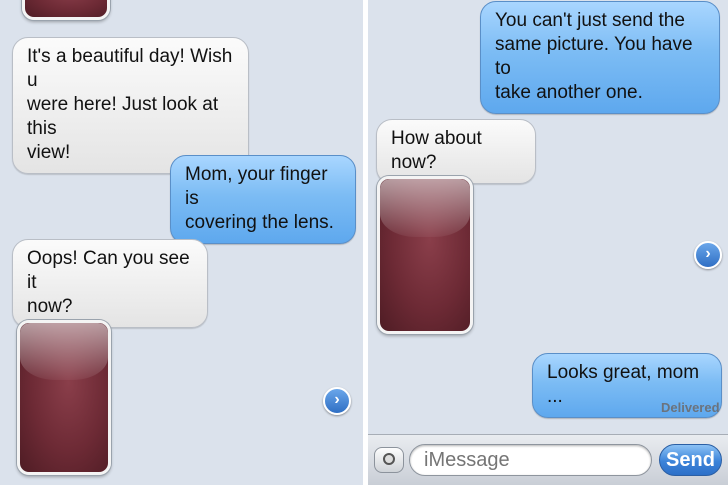 The image size is (728, 485). What do you see at coordinates (456, 151) in the screenshot?
I see `incoming-message-how-about-now: How about now?` at bounding box center [456, 151].